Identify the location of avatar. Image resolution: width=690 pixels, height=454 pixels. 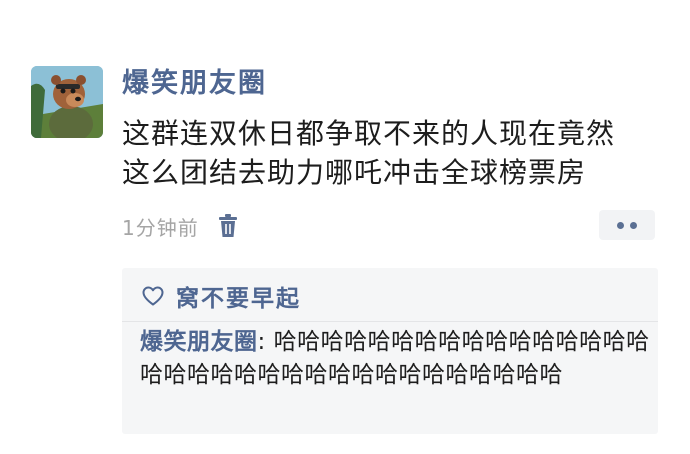
(67, 102).